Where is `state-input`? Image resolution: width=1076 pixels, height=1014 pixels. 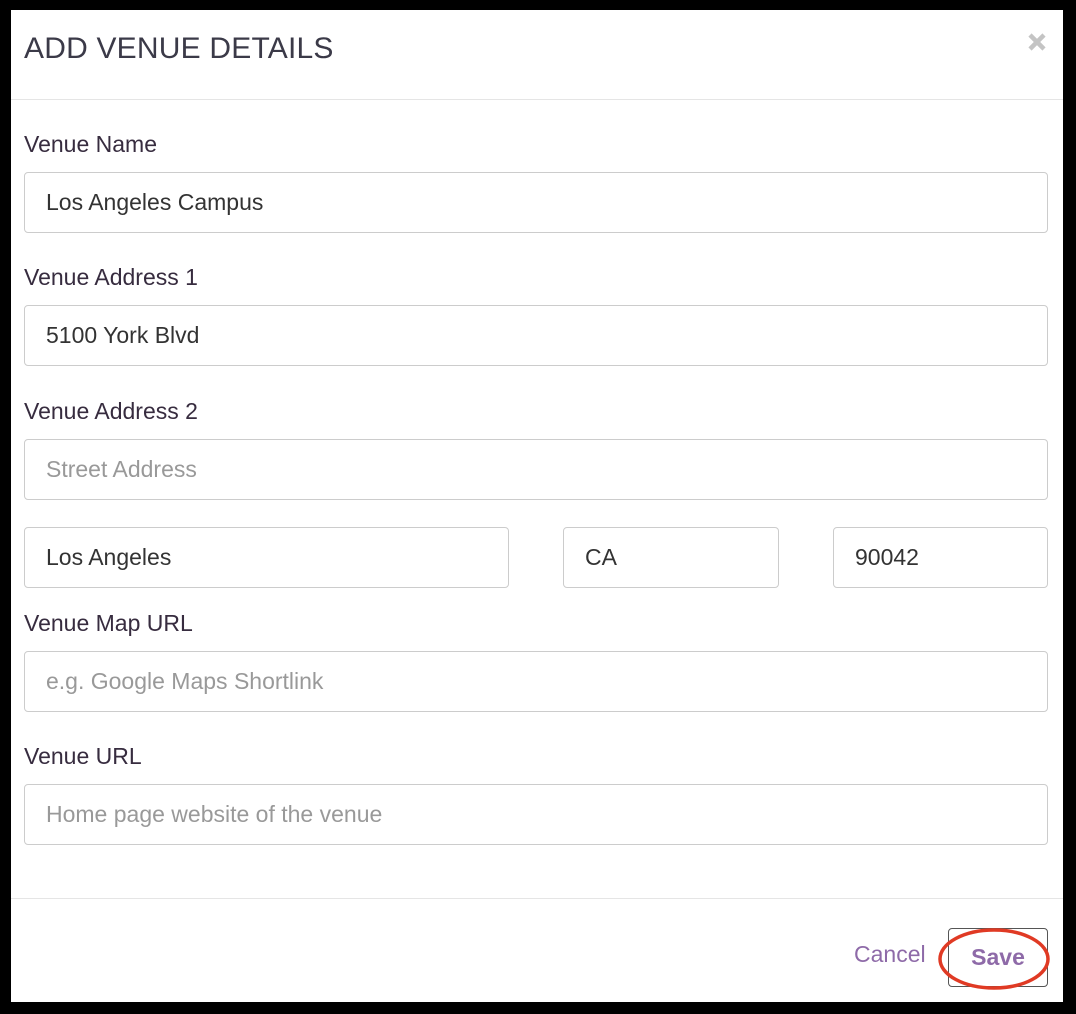
state-input is located at coordinates (671, 557).